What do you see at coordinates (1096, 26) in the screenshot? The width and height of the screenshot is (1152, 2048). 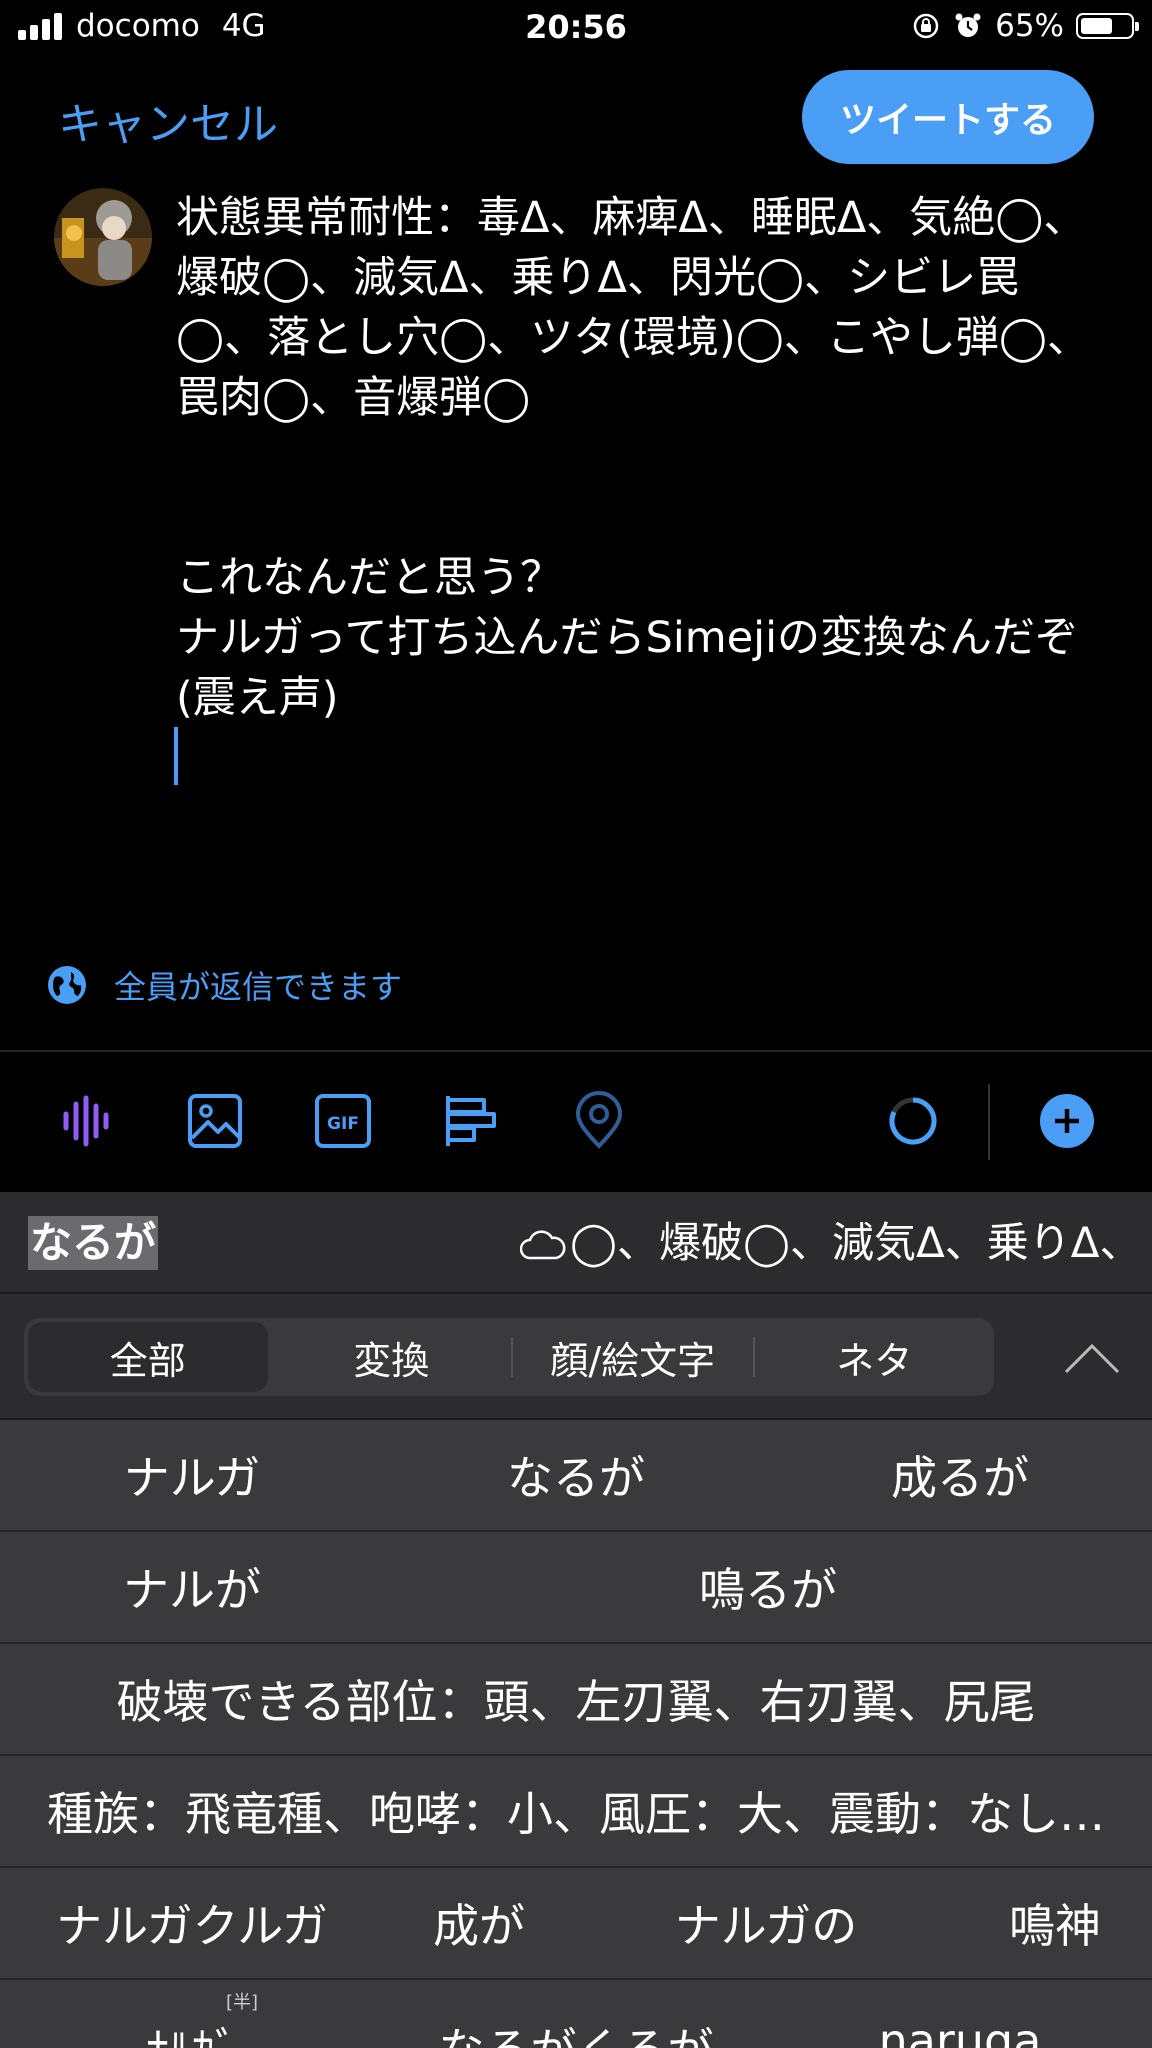 I see `battery-fill` at bounding box center [1096, 26].